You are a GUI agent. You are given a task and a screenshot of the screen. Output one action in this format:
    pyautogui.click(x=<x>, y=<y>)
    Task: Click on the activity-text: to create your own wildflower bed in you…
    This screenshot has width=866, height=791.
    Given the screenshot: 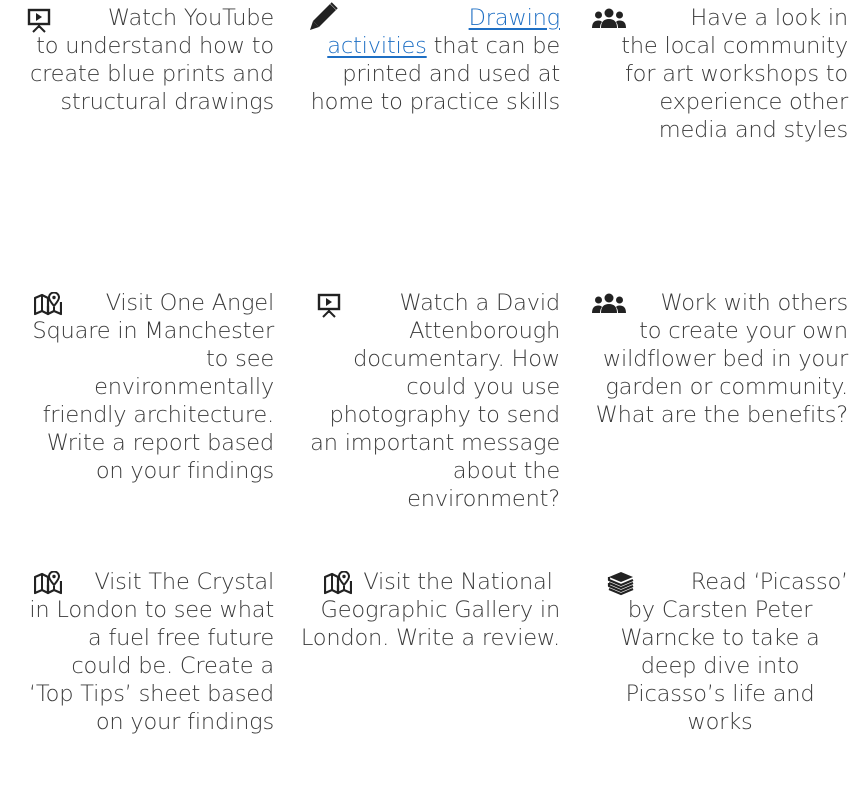 What is the action you would take?
    pyautogui.click(x=722, y=373)
    